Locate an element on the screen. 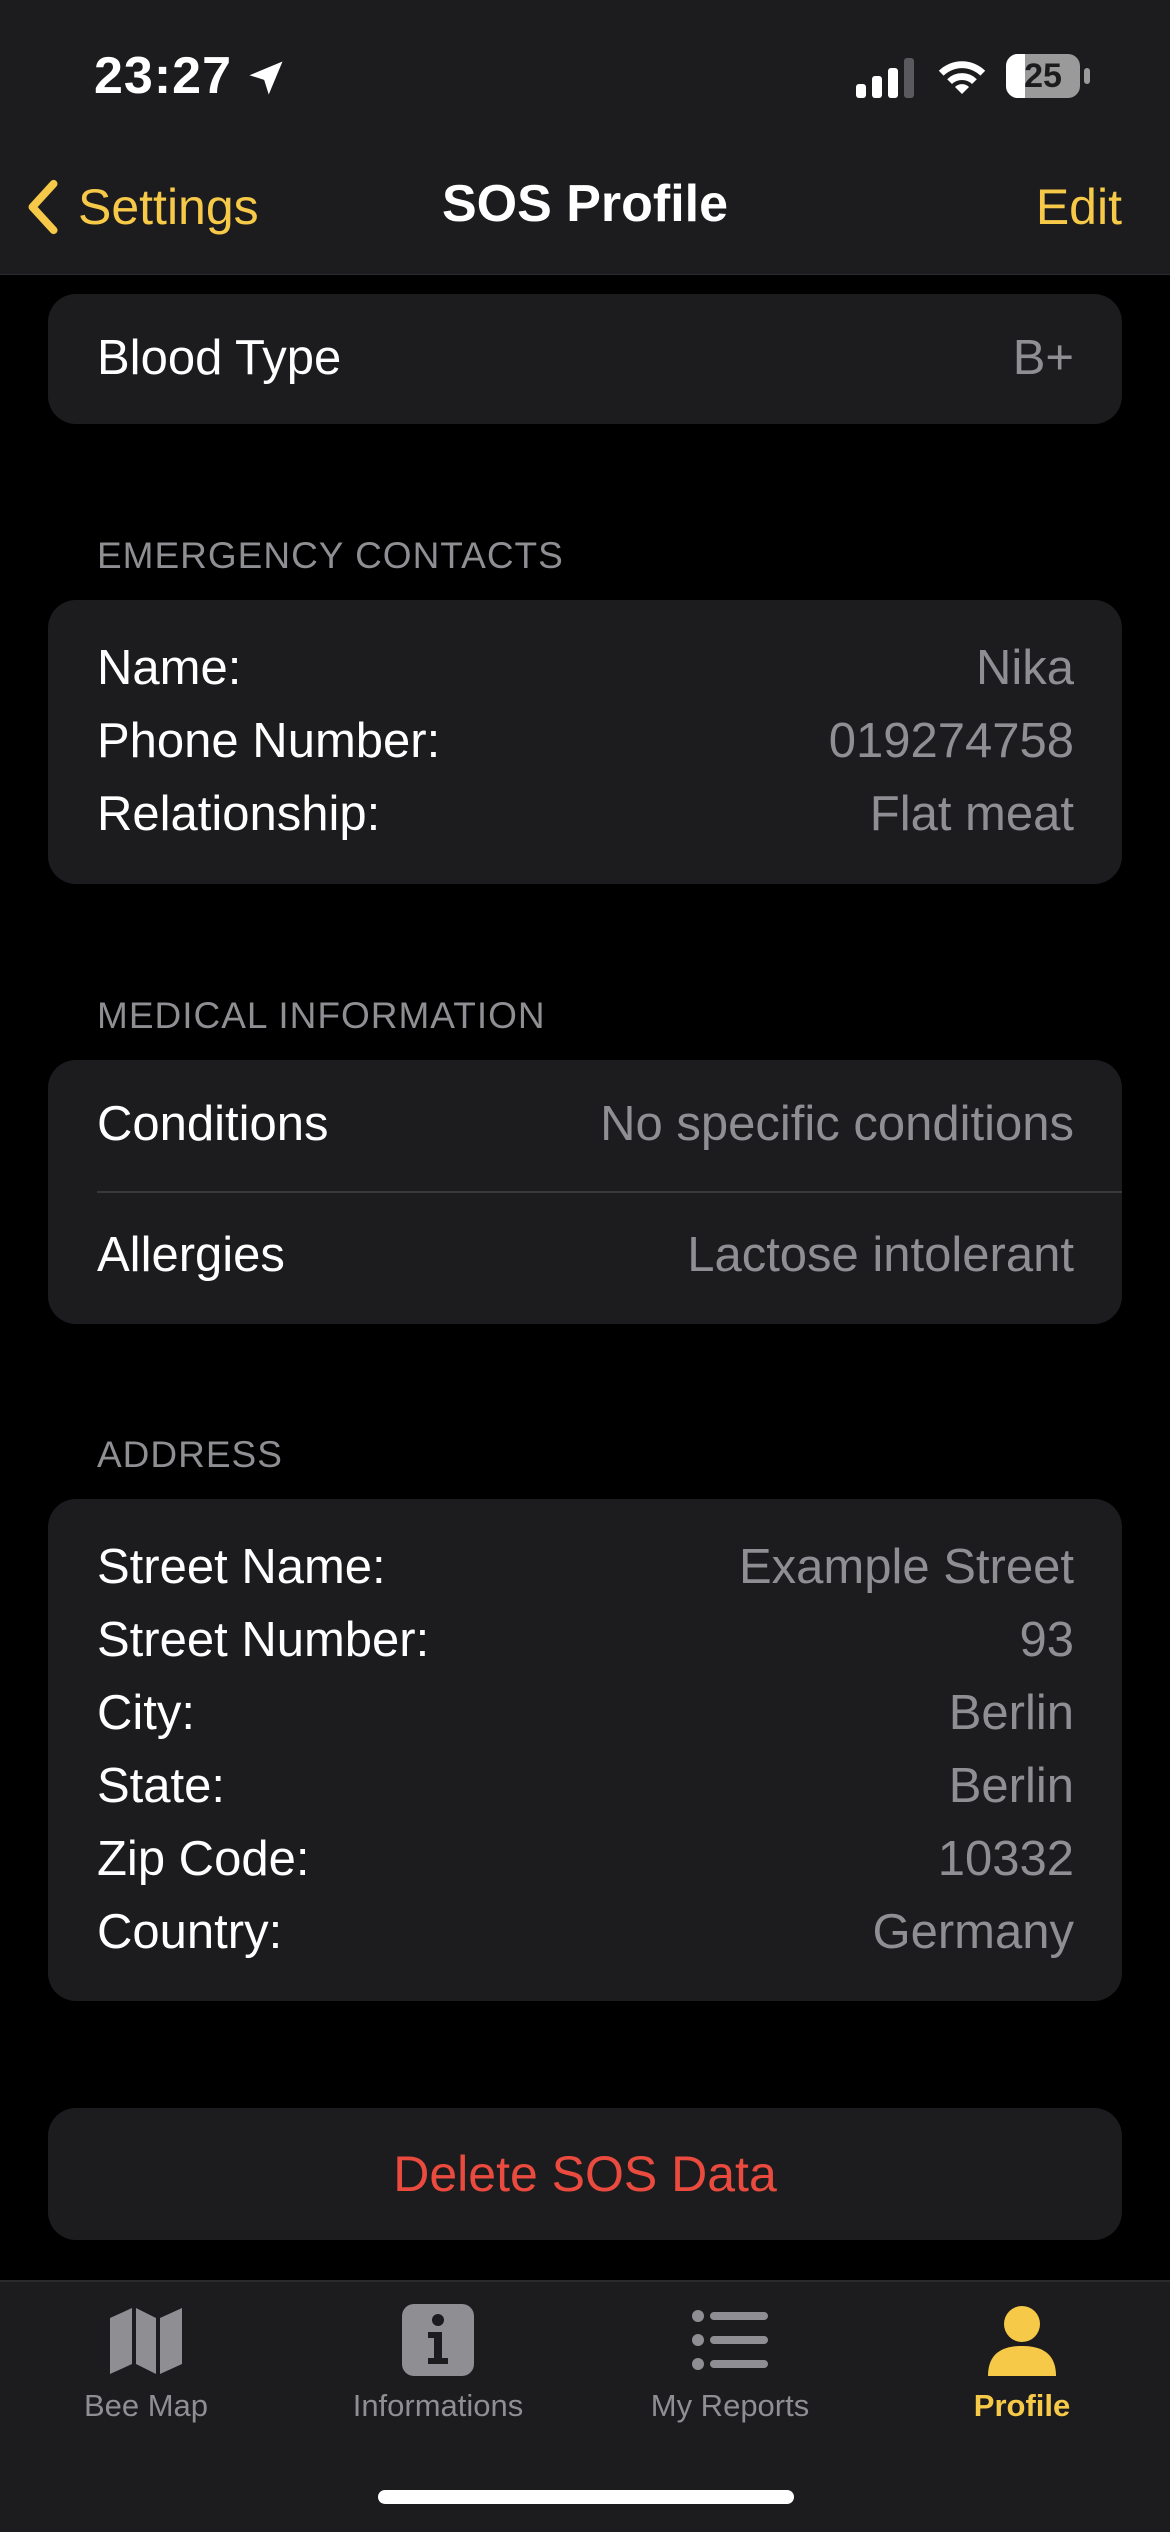 The height and width of the screenshot is (2532, 1170). medical-information-header: MEDICAL INFORMATION is located at coordinates (321, 1015).